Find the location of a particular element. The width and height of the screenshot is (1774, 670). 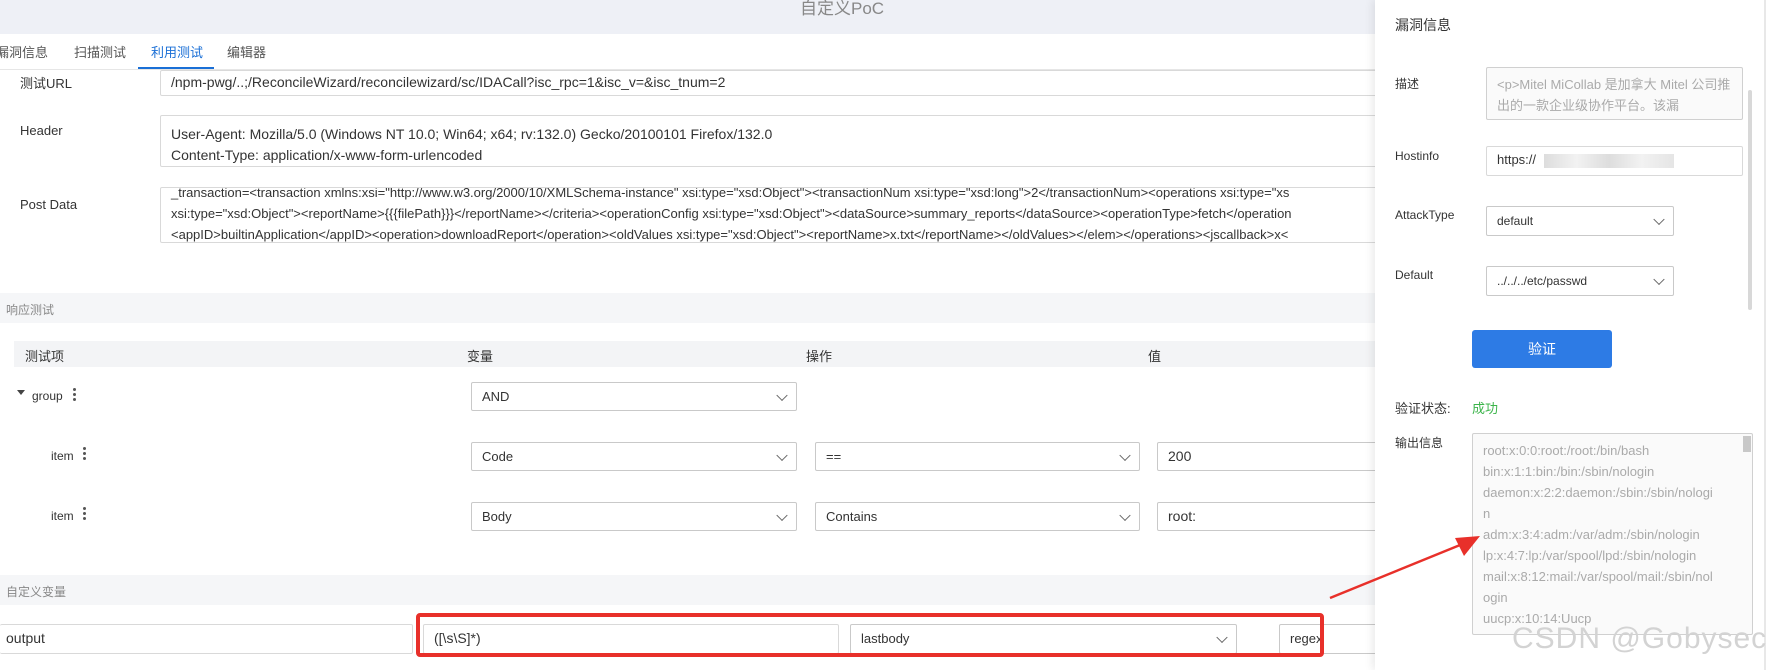

response-test-band is located at coordinates (687, 308).